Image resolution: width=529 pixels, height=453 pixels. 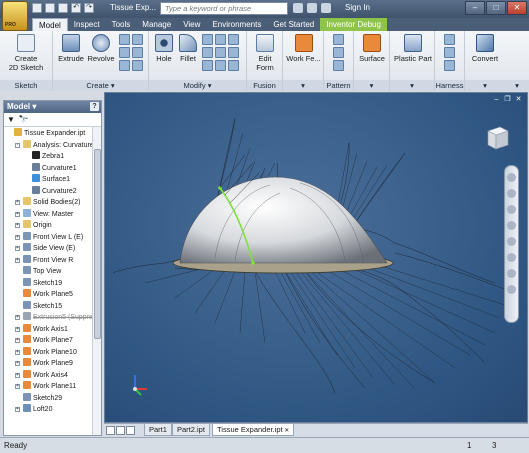 I want to click on browser-node: + Loft20, so click(x=52, y=410).